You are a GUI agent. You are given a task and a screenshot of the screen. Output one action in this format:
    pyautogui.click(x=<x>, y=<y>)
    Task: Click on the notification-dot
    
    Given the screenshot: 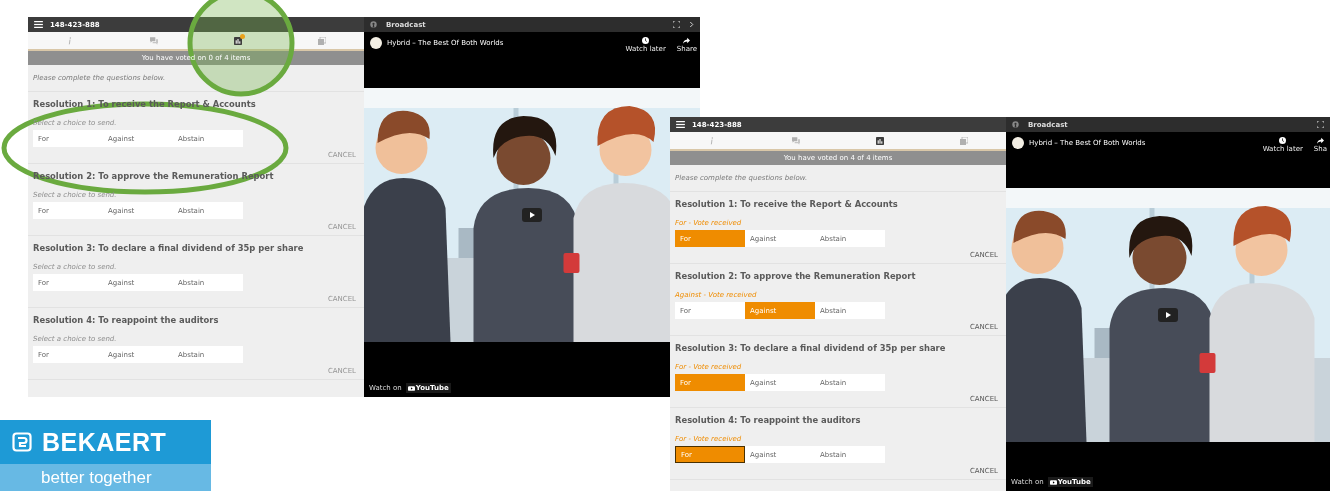 What is the action you would take?
    pyautogui.click(x=242, y=36)
    